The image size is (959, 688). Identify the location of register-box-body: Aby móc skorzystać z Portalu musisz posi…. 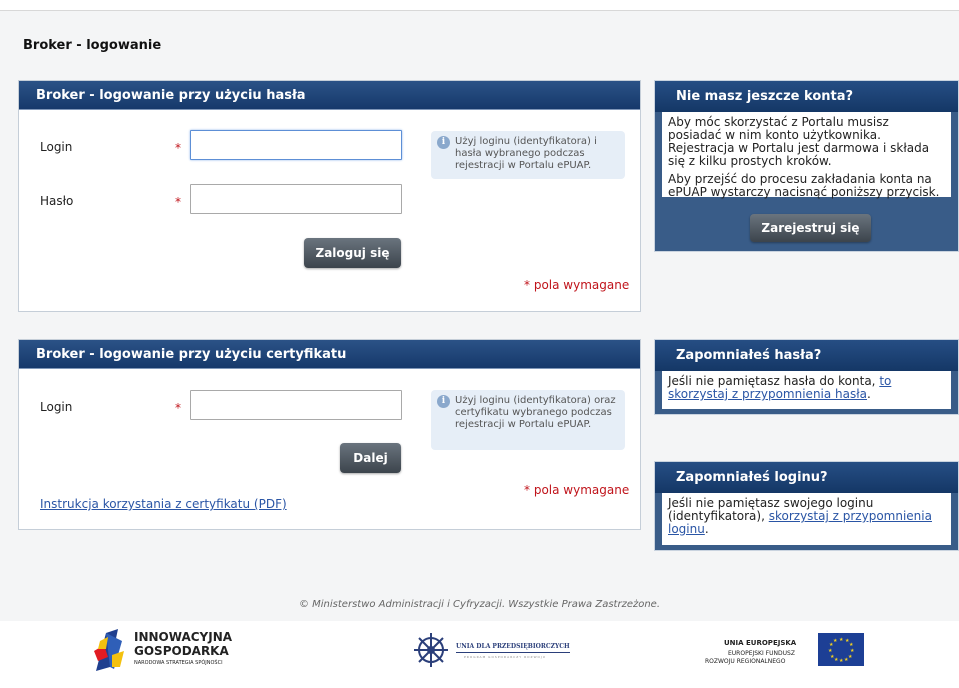
(806, 155).